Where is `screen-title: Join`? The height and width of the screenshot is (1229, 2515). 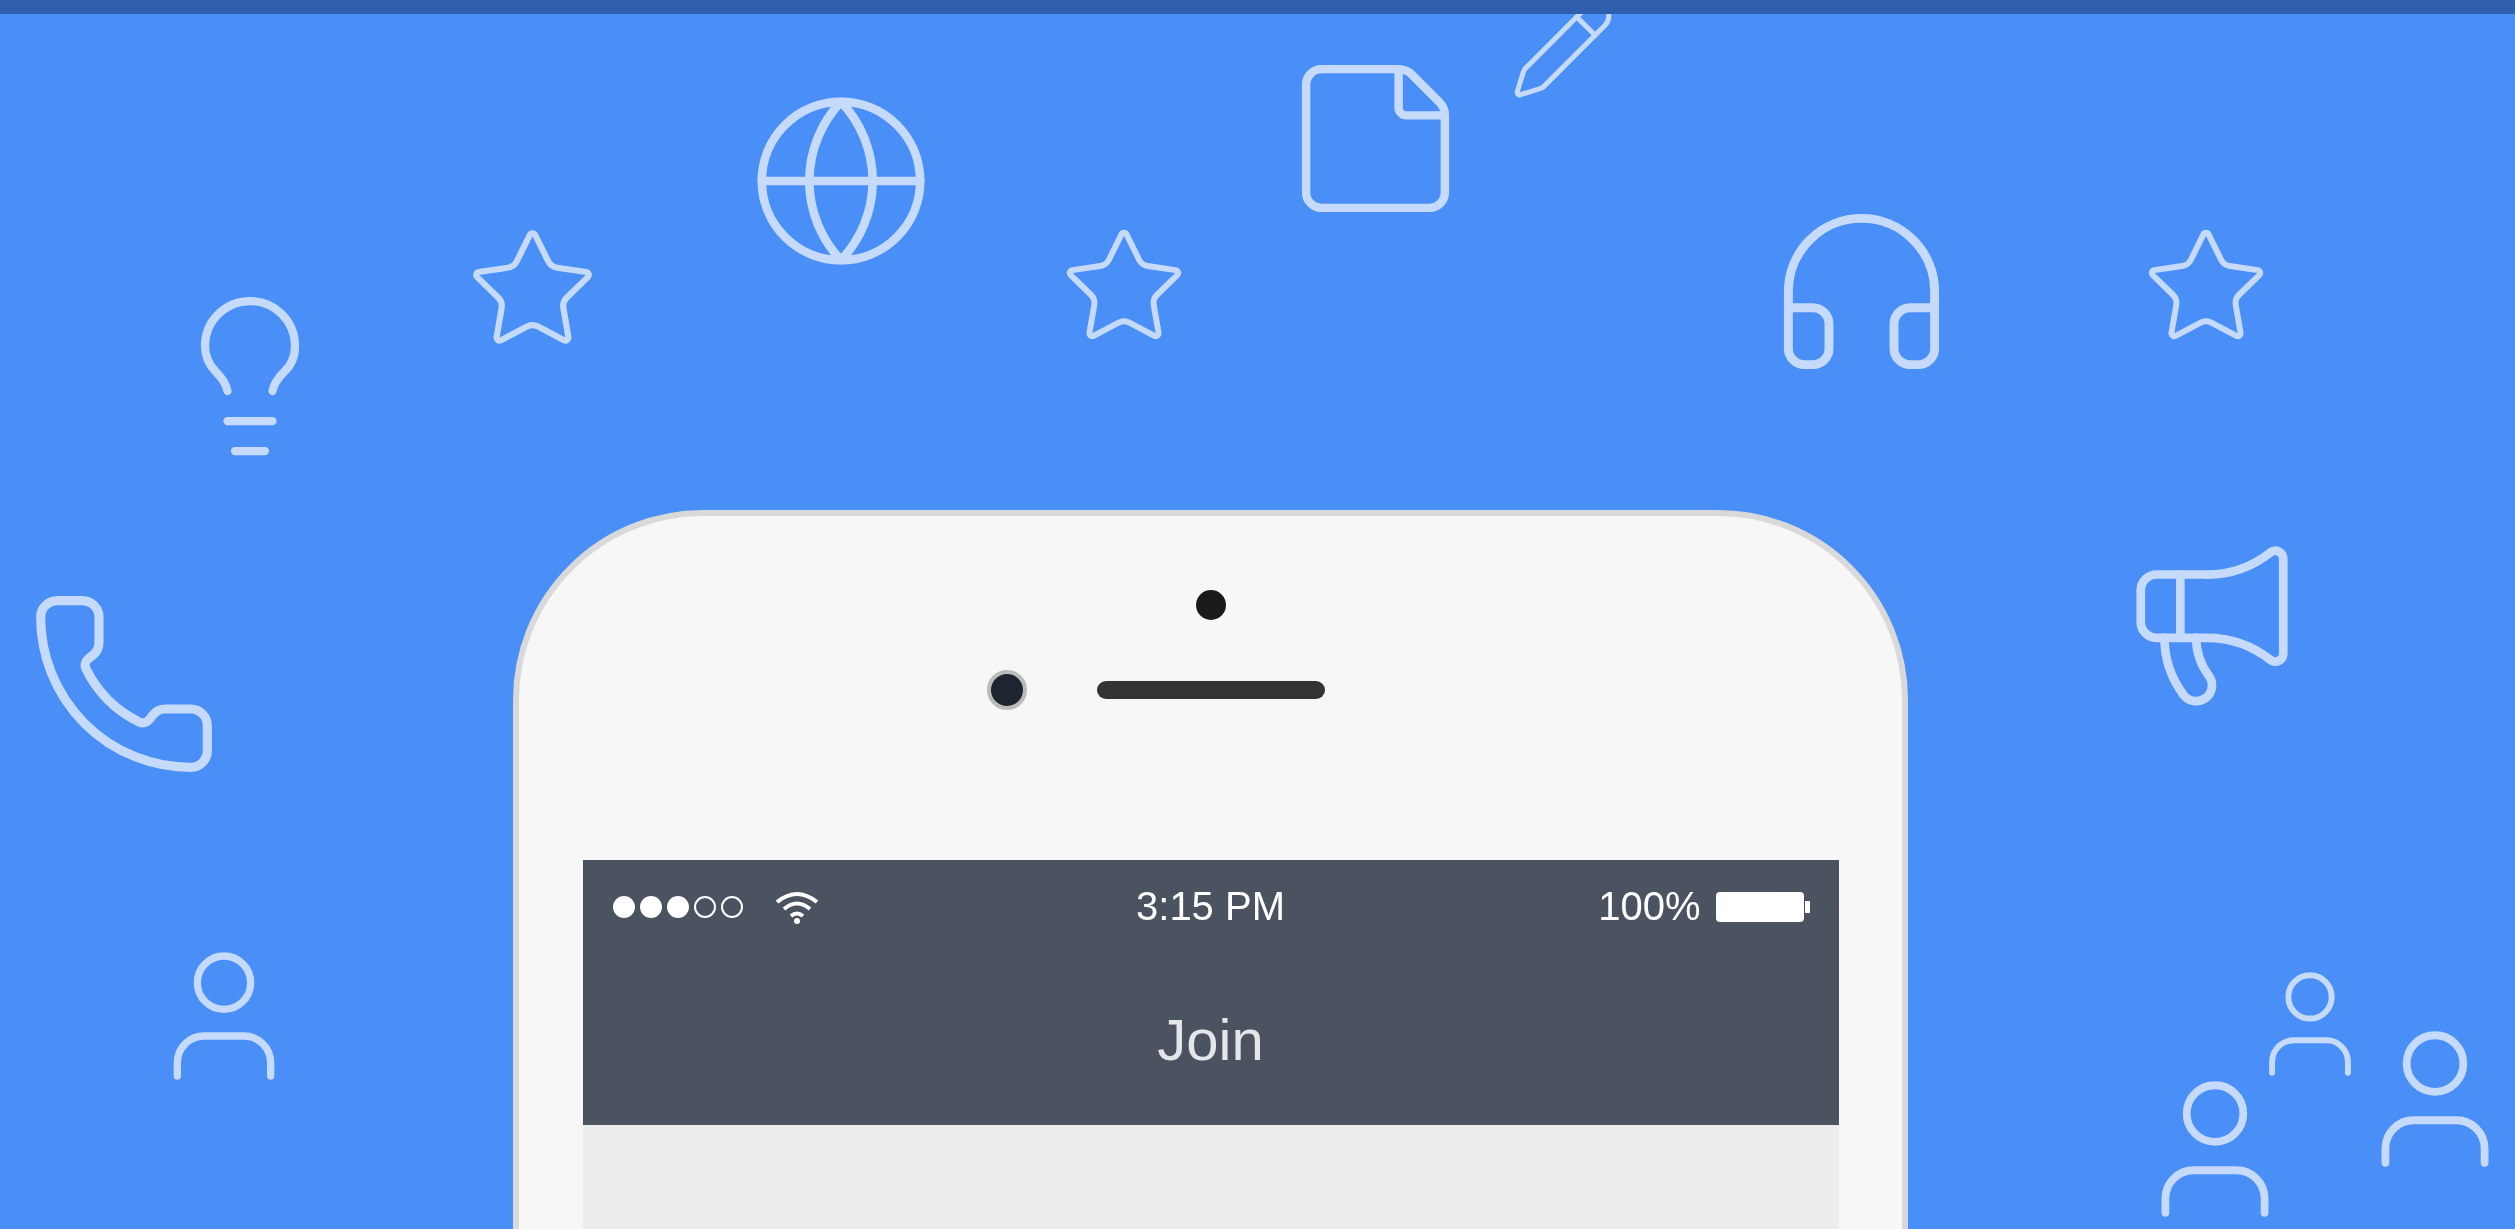
screen-title: Join is located at coordinates (1210, 1039).